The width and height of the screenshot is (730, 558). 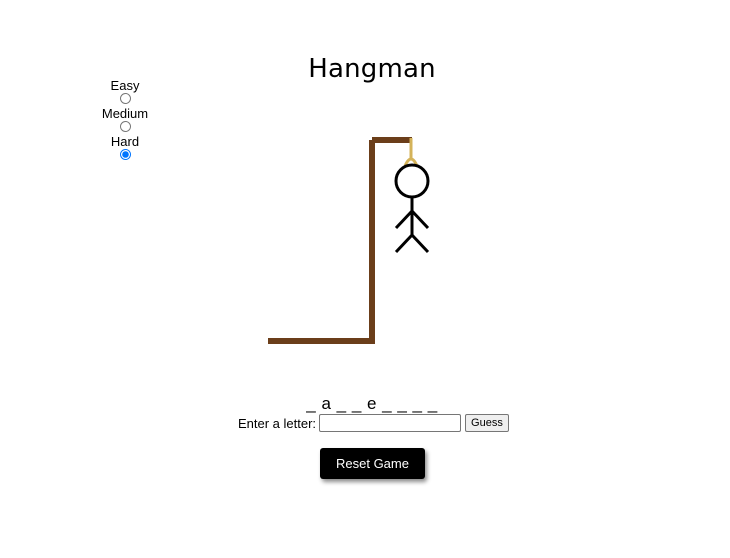 What do you see at coordinates (125, 126) in the screenshot?
I see `difficulty-radio-medium` at bounding box center [125, 126].